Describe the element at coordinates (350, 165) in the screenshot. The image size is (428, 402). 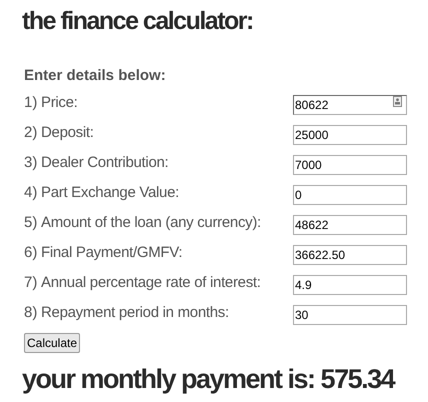
I see `input-field: 7000` at that location.